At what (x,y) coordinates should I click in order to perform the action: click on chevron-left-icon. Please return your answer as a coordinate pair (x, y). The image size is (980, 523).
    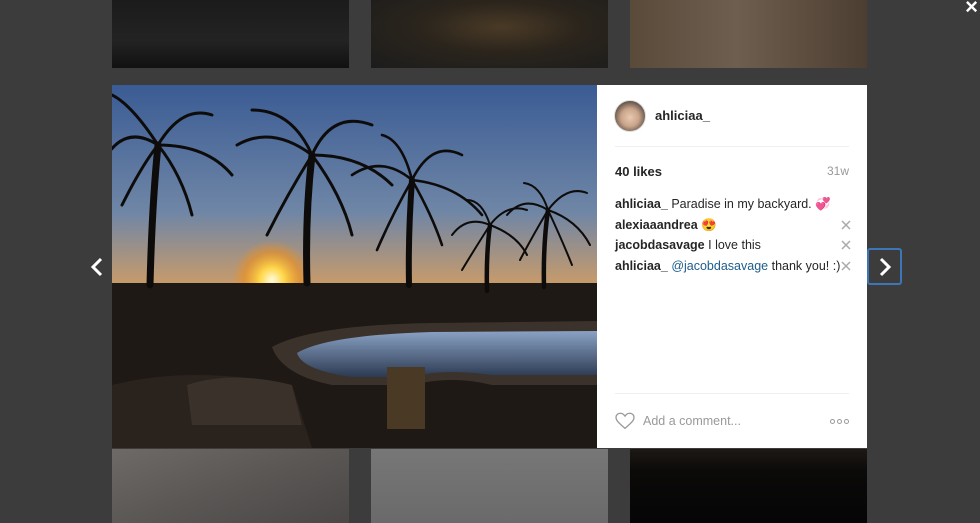
    Looking at the image, I should click on (96, 267).